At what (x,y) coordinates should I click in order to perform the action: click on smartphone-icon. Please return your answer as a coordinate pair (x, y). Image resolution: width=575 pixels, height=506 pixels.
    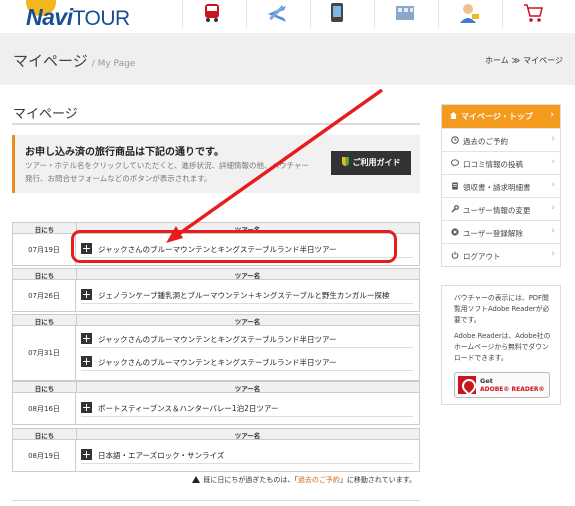
    Looking at the image, I should click on (339, 14).